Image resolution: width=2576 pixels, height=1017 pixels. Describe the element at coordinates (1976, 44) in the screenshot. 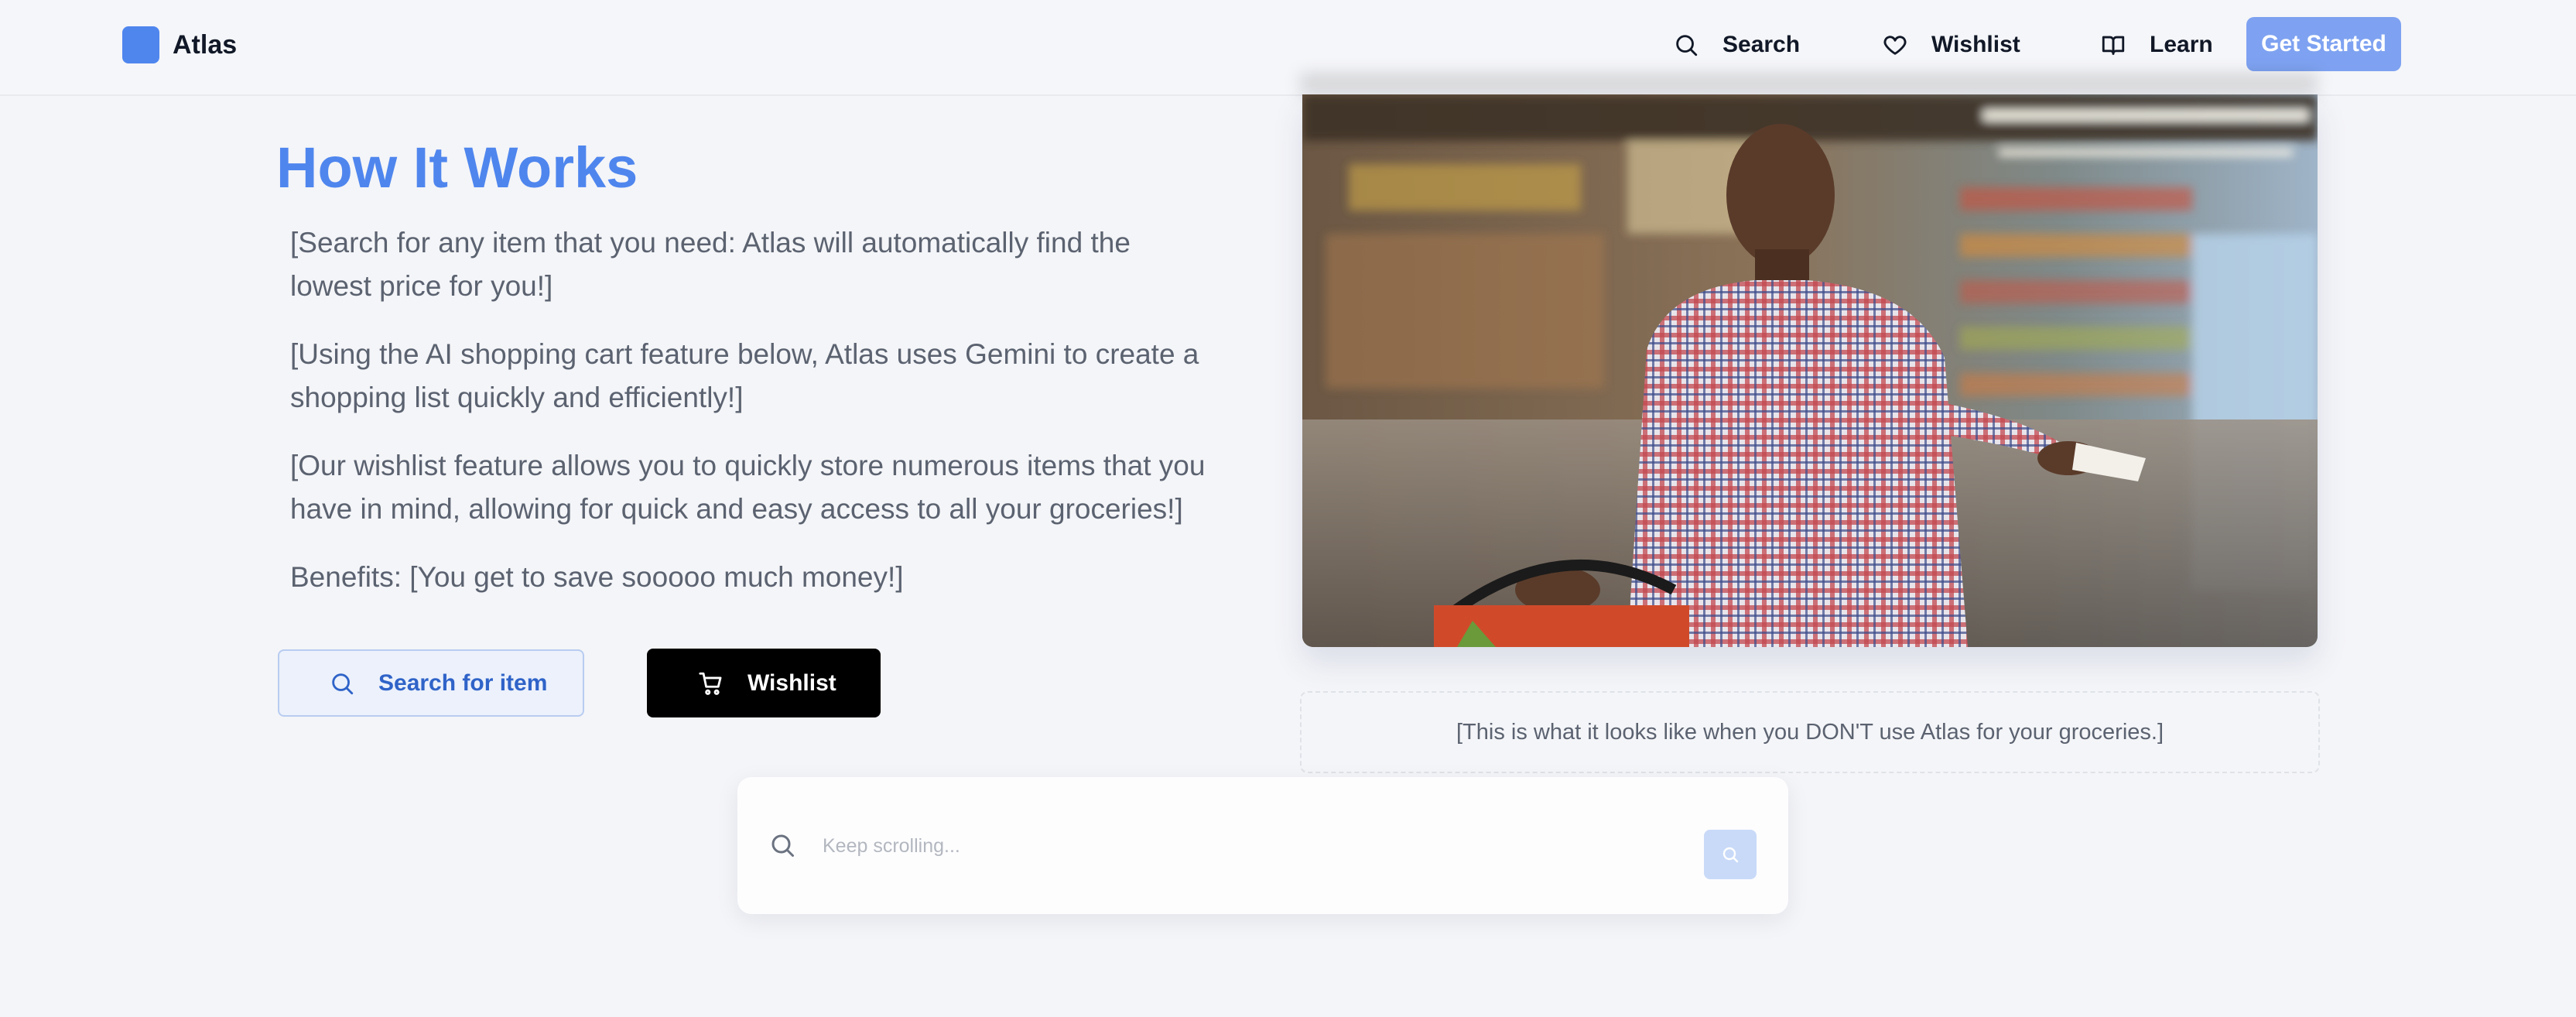

I see `nav-wishlist-label: Wishlist` at that location.